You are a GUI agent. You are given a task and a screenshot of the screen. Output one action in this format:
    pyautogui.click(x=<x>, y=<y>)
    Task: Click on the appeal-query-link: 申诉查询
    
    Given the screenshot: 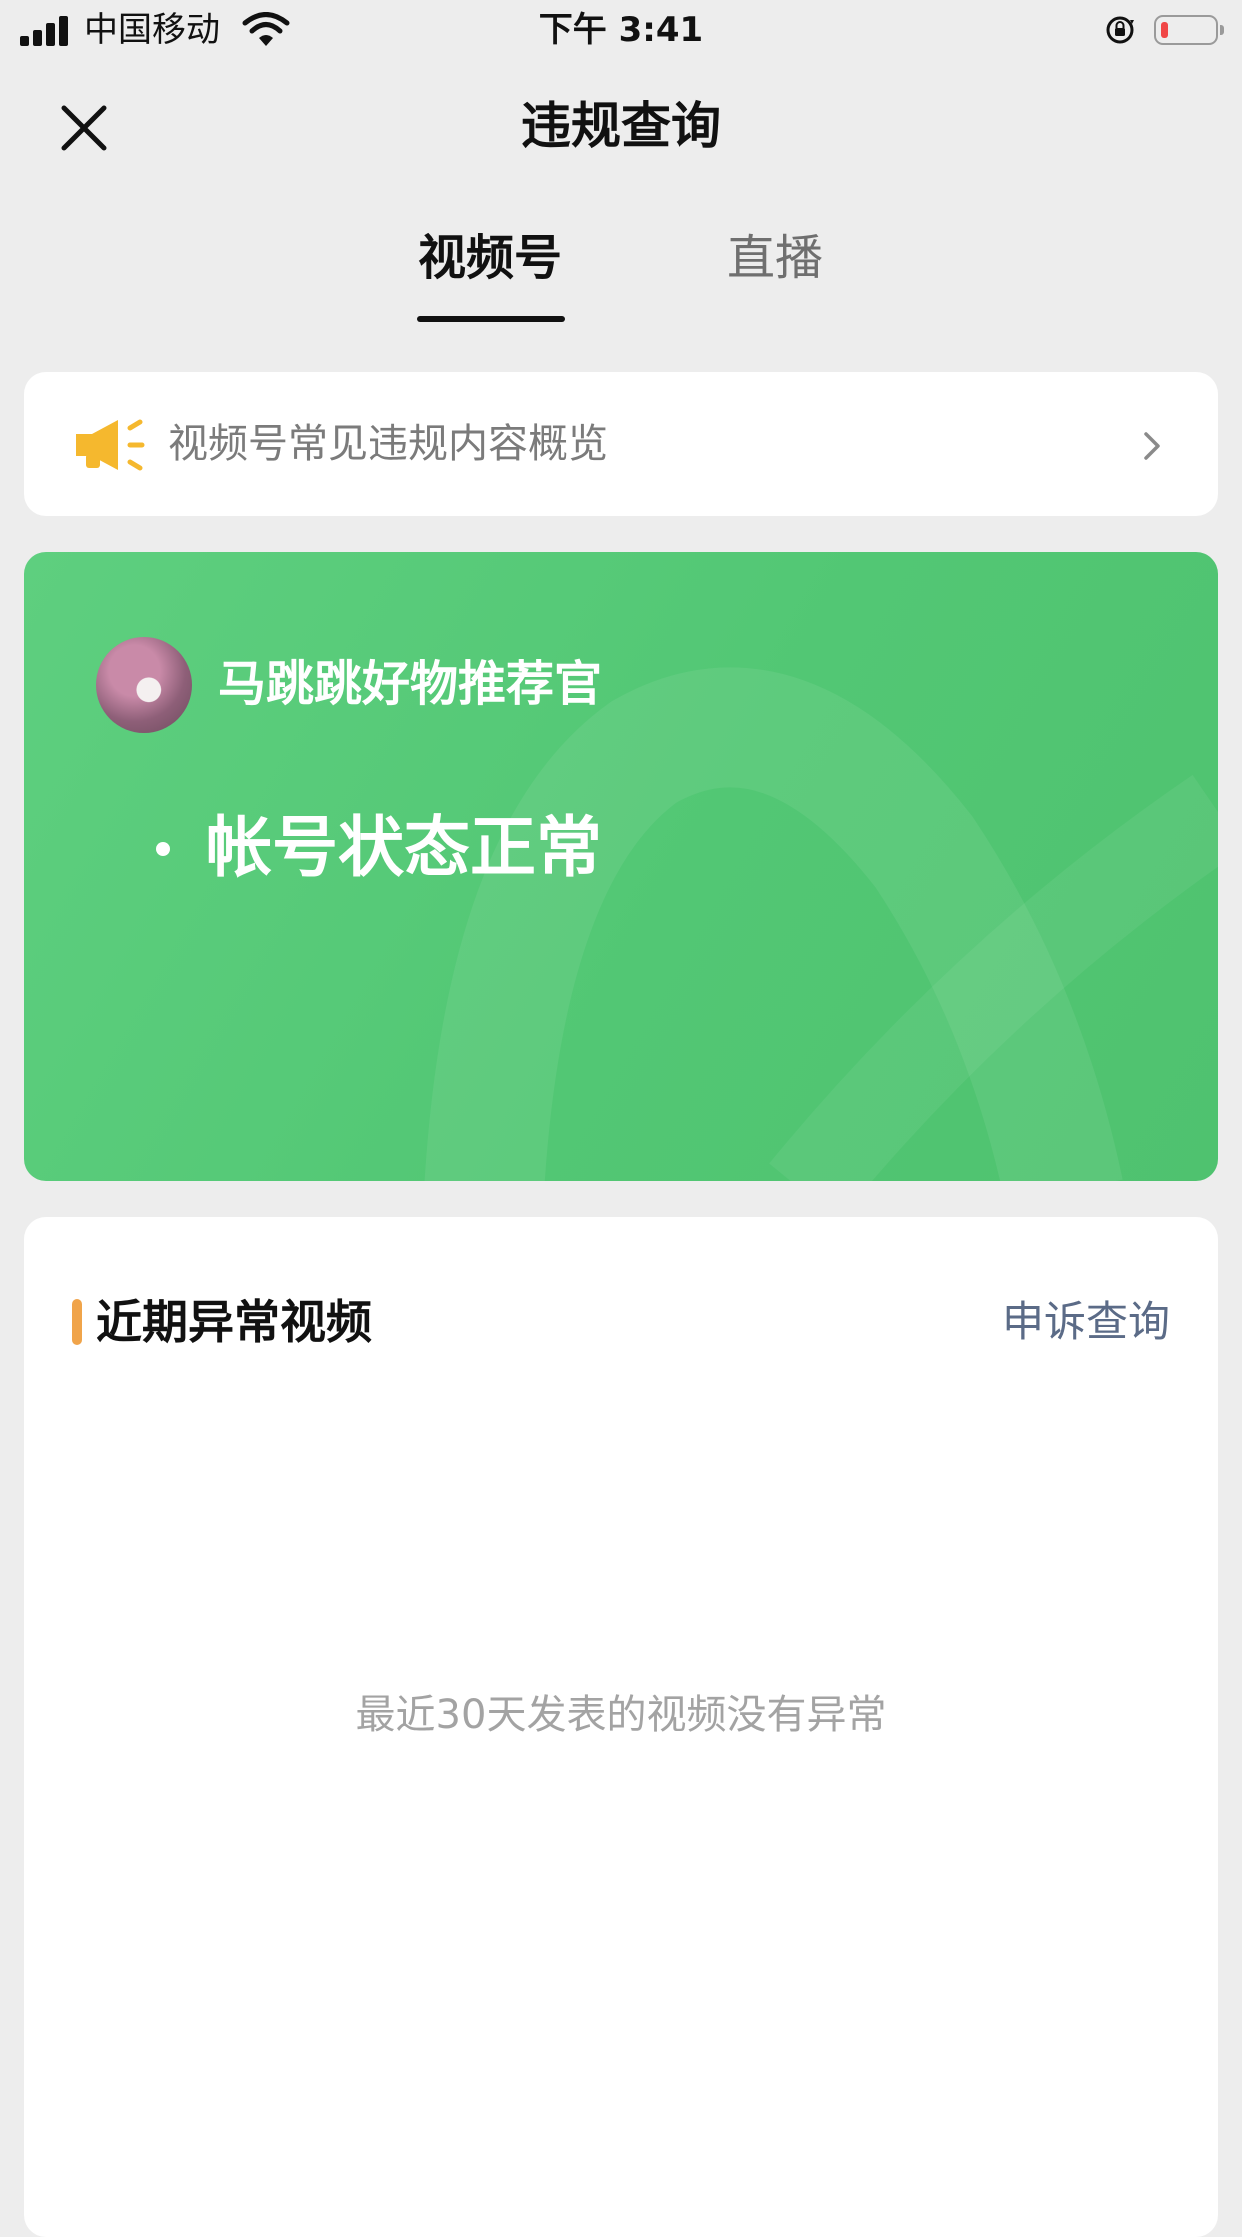 What is the action you would take?
    pyautogui.click(x=1086, y=1322)
    